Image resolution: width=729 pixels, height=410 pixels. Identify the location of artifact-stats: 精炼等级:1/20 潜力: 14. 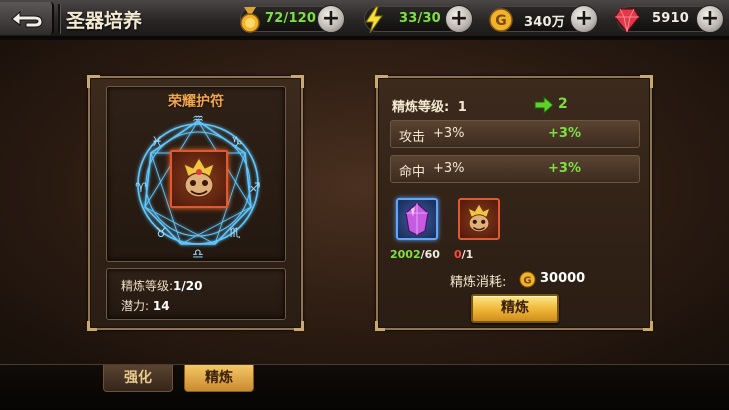
(196, 294).